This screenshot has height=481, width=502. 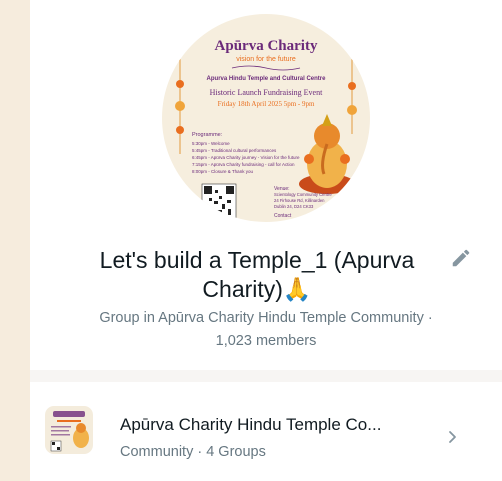 I want to click on avatar-event-text: Historic Launch Fundraising Event, so click(x=266, y=92).